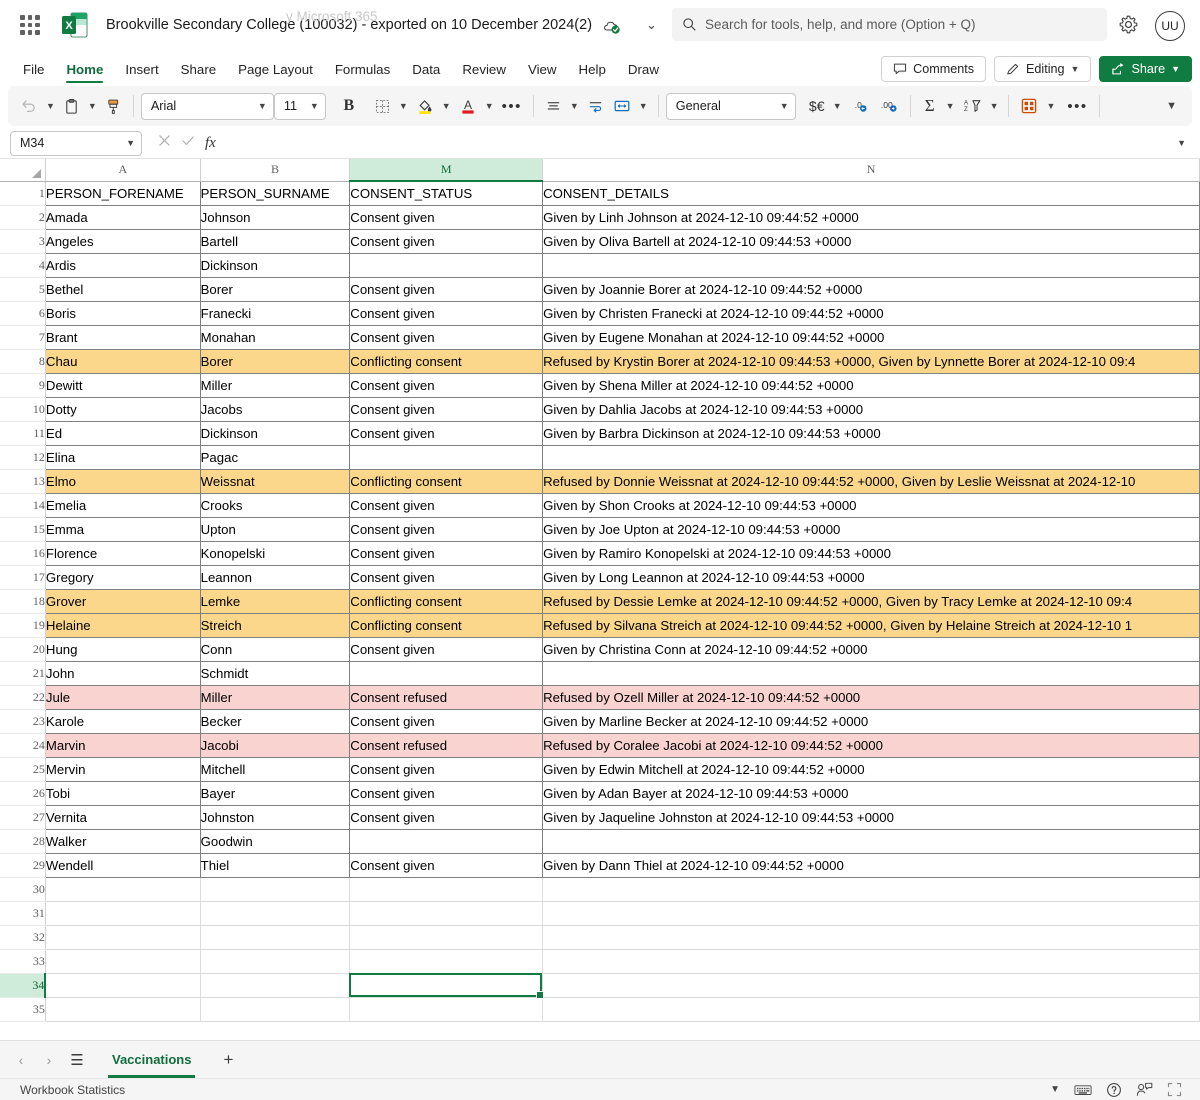 This screenshot has width=1200, height=1100. What do you see at coordinates (1144, 1089) in the screenshot?
I see `feedback-icon` at bounding box center [1144, 1089].